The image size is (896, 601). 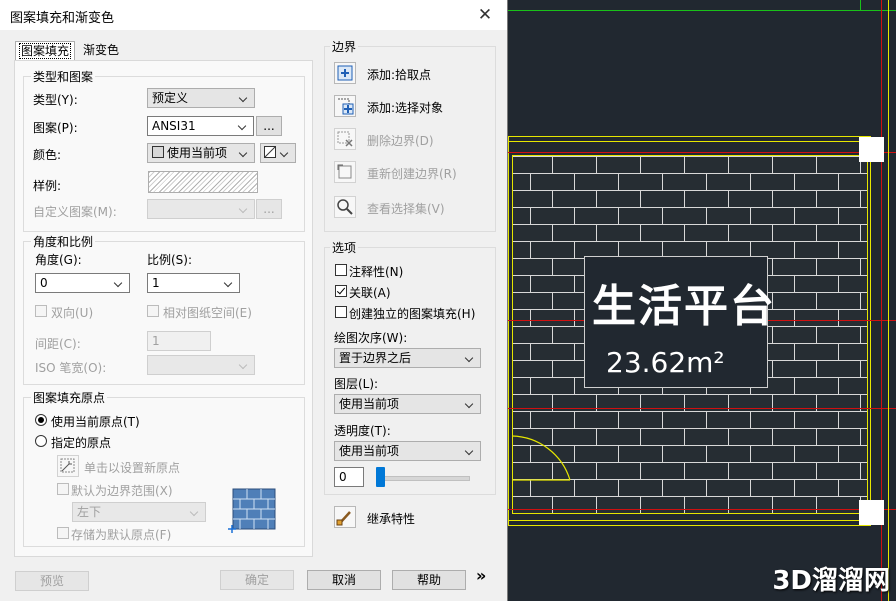 What do you see at coordinates (252, 510) in the screenshot?
I see `origin-preview-icon` at bounding box center [252, 510].